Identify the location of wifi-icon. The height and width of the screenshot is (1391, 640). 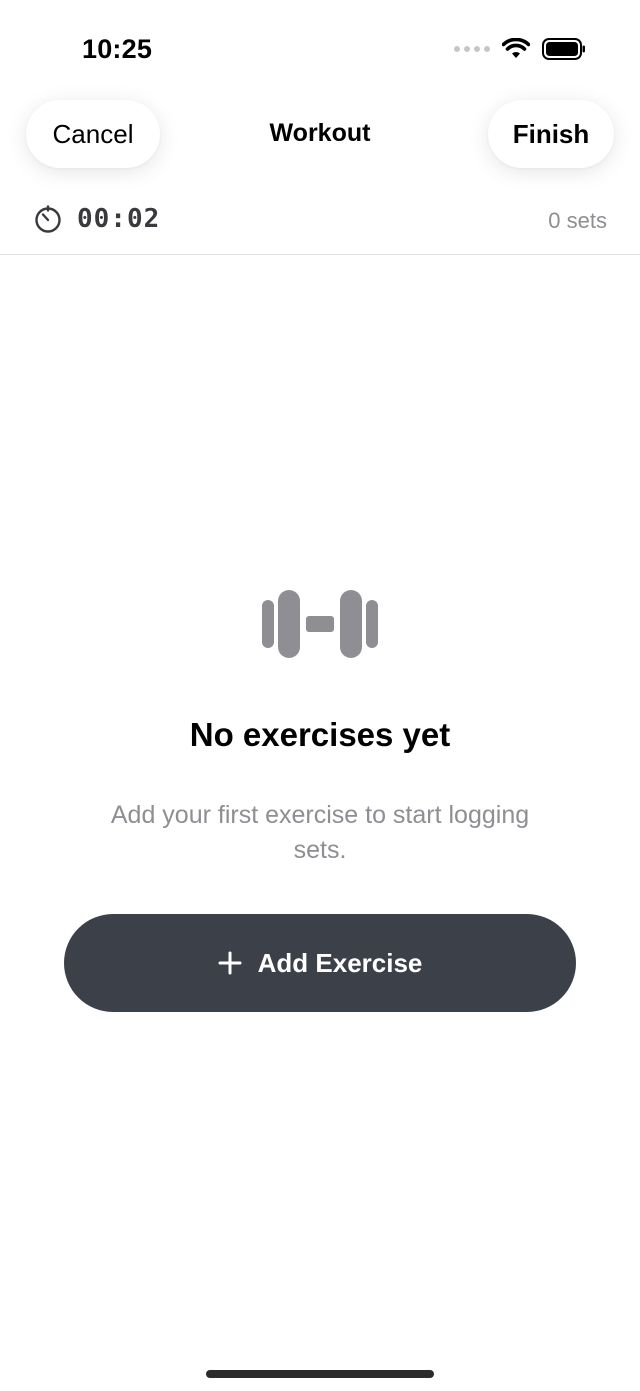
(516, 48).